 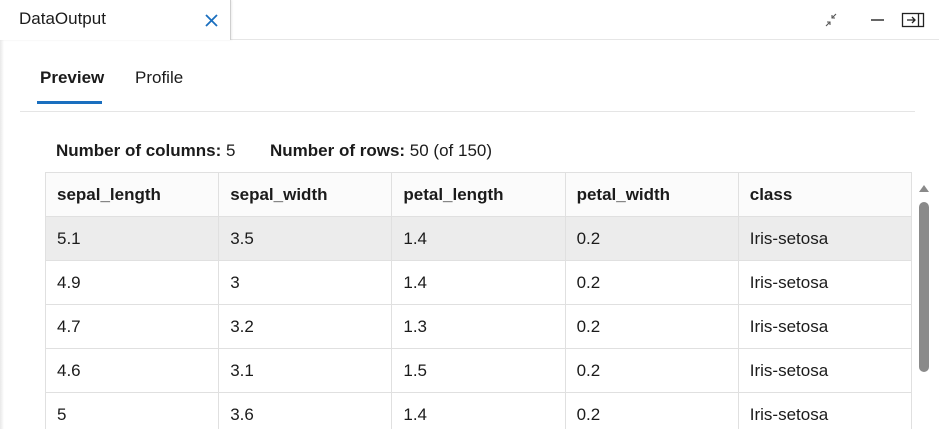 What do you see at coordinates (62, 18) in the screenshot?
I see `document-tab-title: DataOutput` at bounding box center [62, 18].